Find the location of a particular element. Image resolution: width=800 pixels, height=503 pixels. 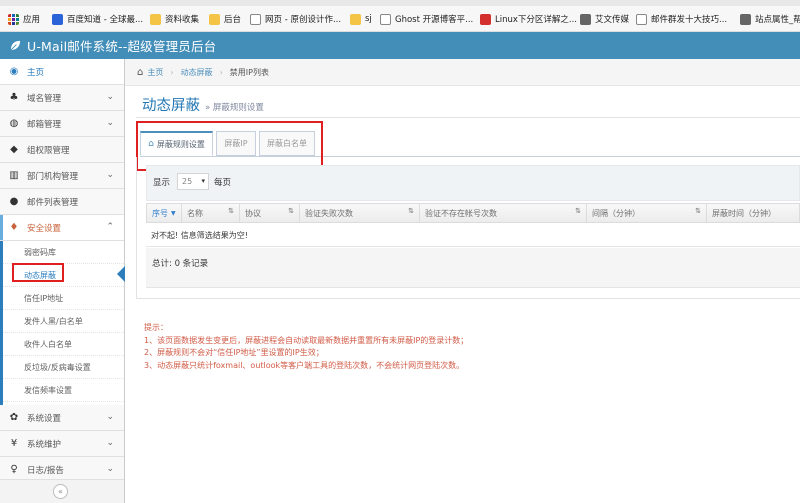

sidebar-item-label: 邮箱管理 is located at coordinates (44, 124).